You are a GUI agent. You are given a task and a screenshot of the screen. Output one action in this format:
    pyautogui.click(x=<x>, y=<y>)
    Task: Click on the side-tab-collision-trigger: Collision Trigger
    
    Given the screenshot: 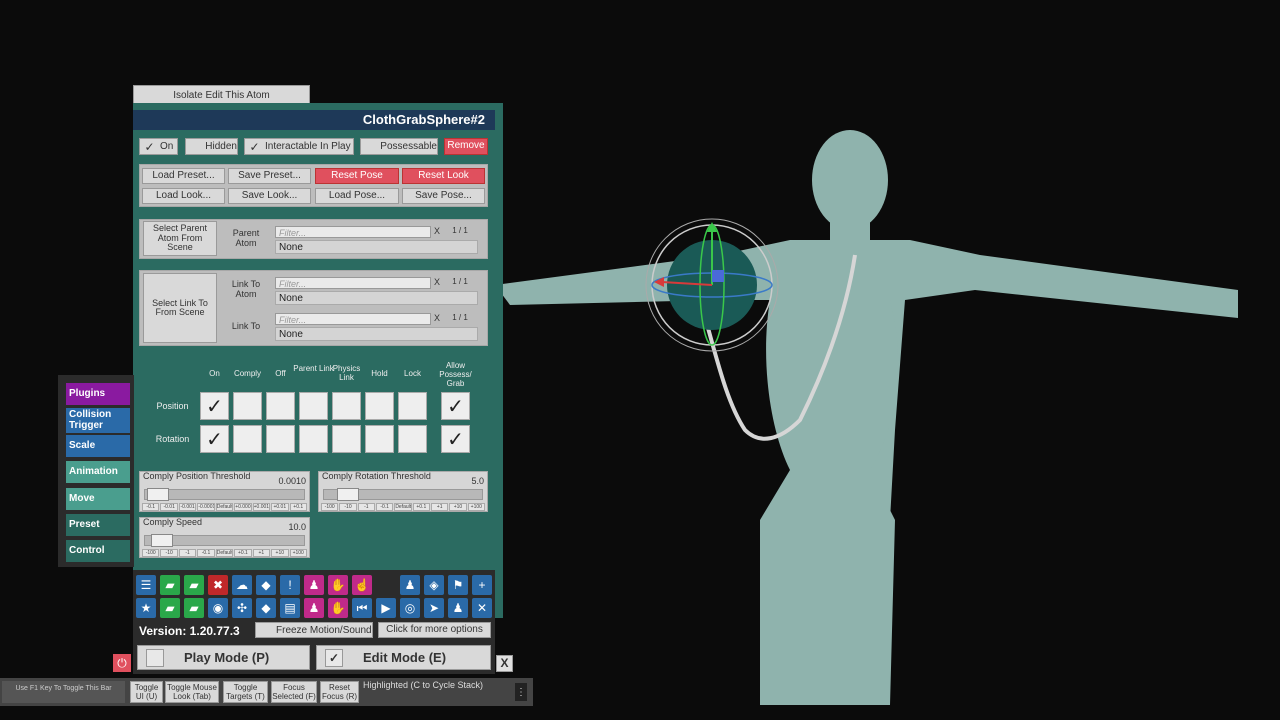 What is the action you would take?
    pyautogui.click(x=98, y=420)
    